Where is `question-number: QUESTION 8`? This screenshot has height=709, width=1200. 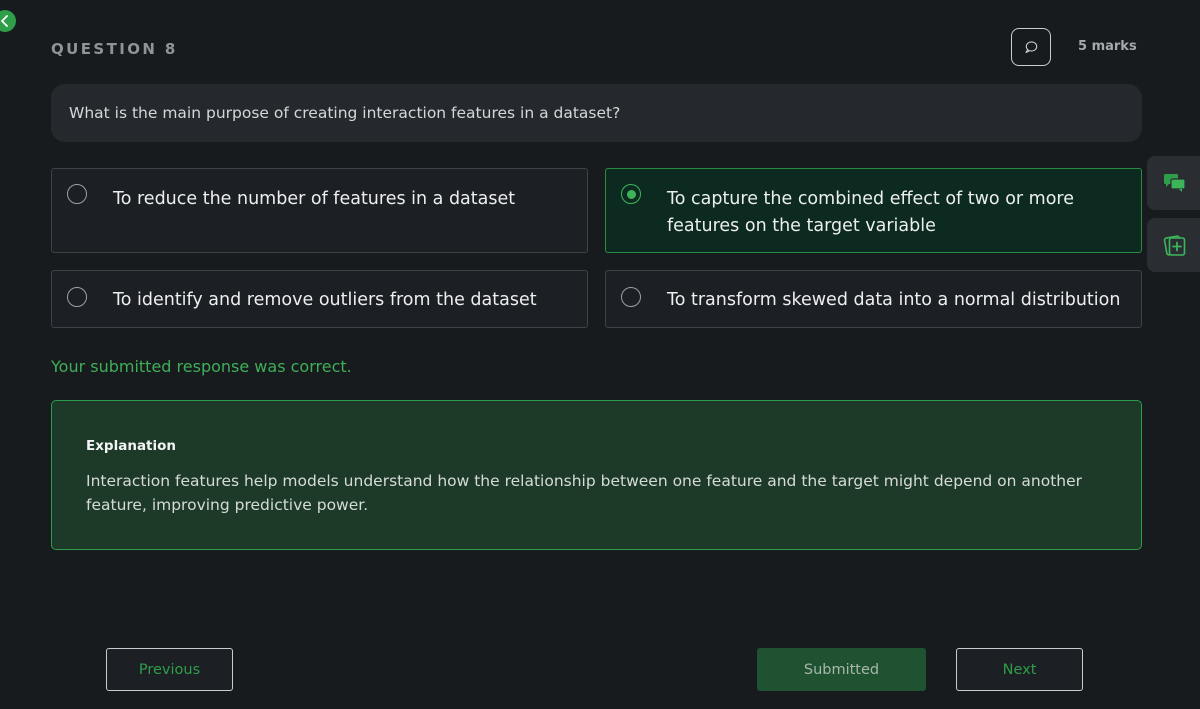 question-number: QUESTION 8 is located at coordinates (114, 49).